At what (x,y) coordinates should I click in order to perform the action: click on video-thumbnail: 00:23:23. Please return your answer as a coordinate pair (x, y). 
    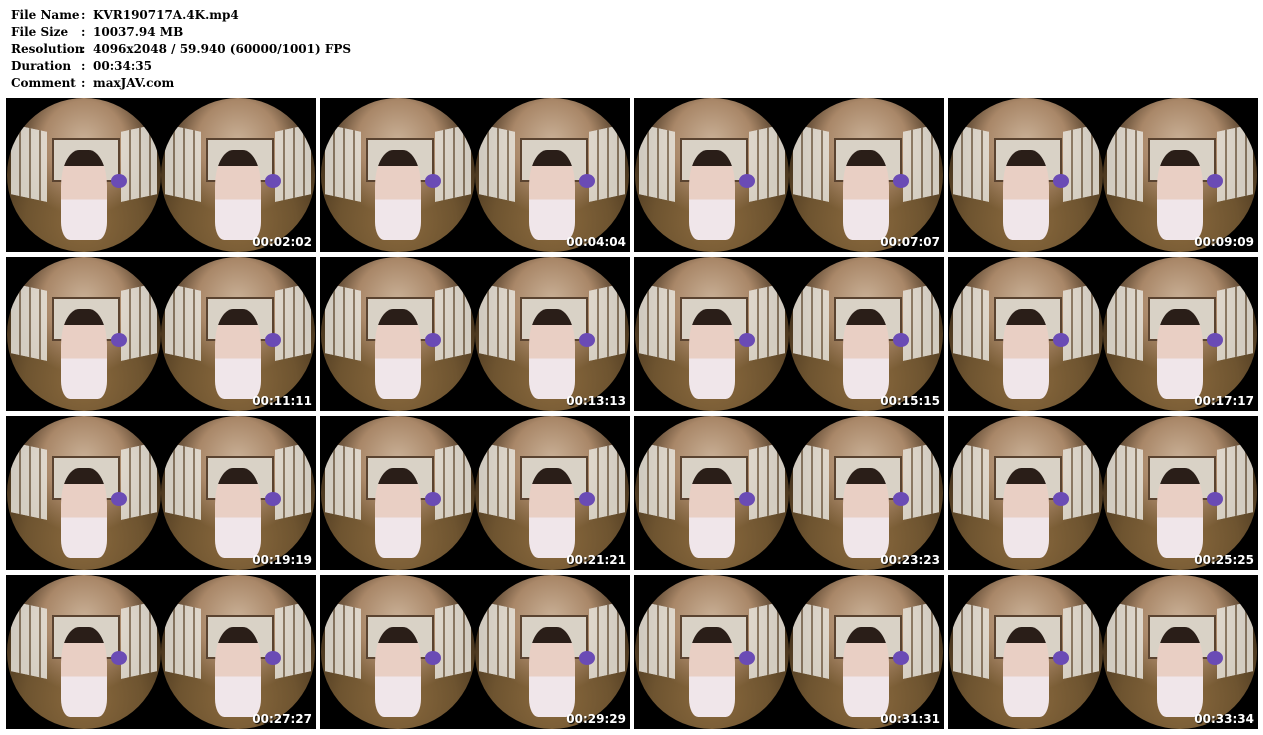
    Looking at the image, I should click on (789, 493).